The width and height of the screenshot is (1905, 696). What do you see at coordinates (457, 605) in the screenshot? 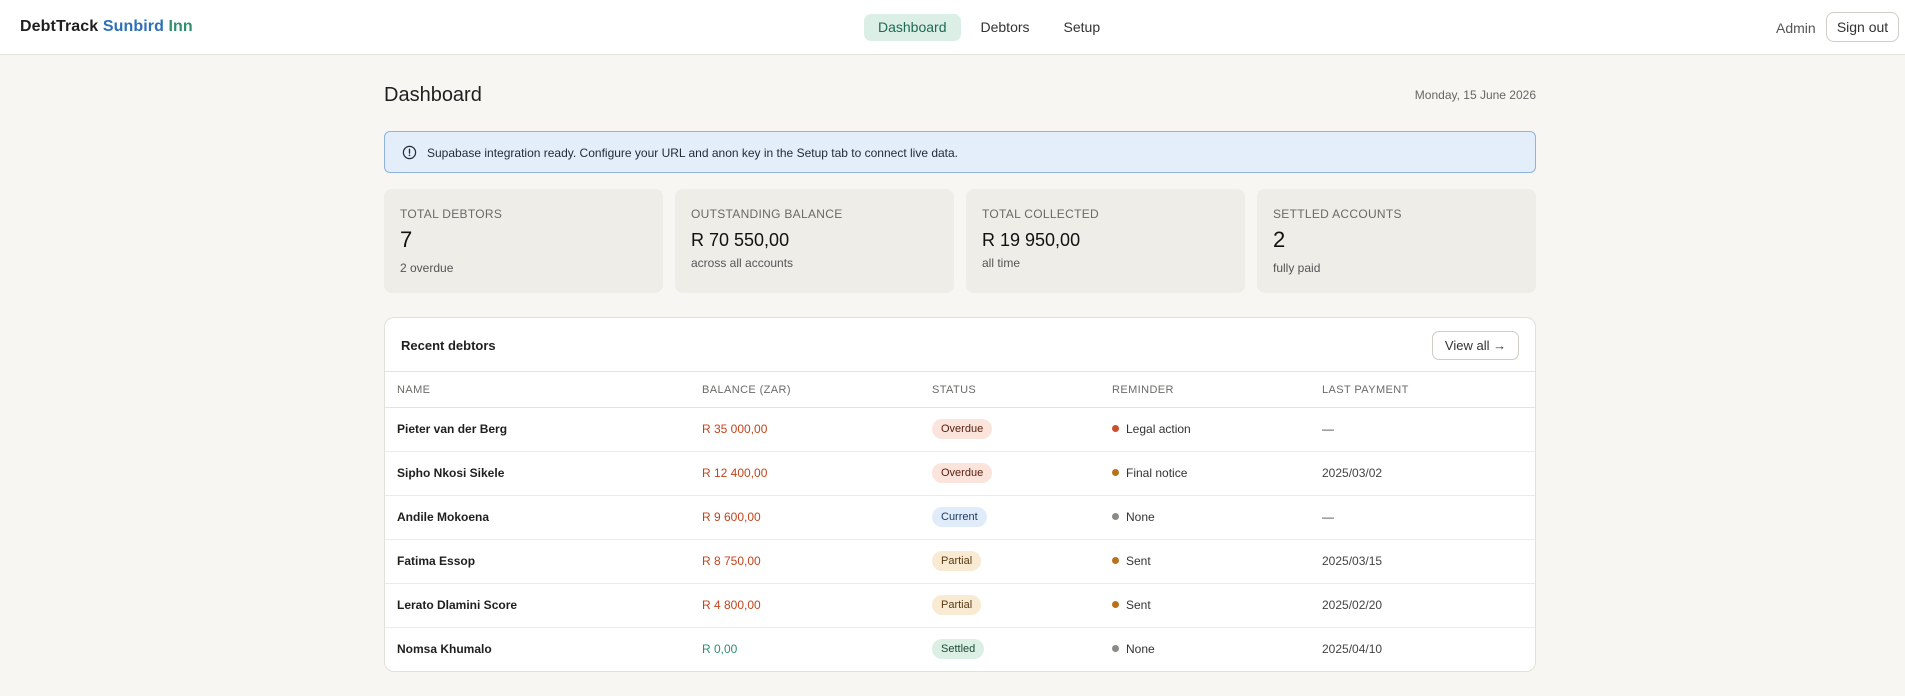
I see `debtor-name: Lerato Dlamini Score` at bounding box center [457, 605].